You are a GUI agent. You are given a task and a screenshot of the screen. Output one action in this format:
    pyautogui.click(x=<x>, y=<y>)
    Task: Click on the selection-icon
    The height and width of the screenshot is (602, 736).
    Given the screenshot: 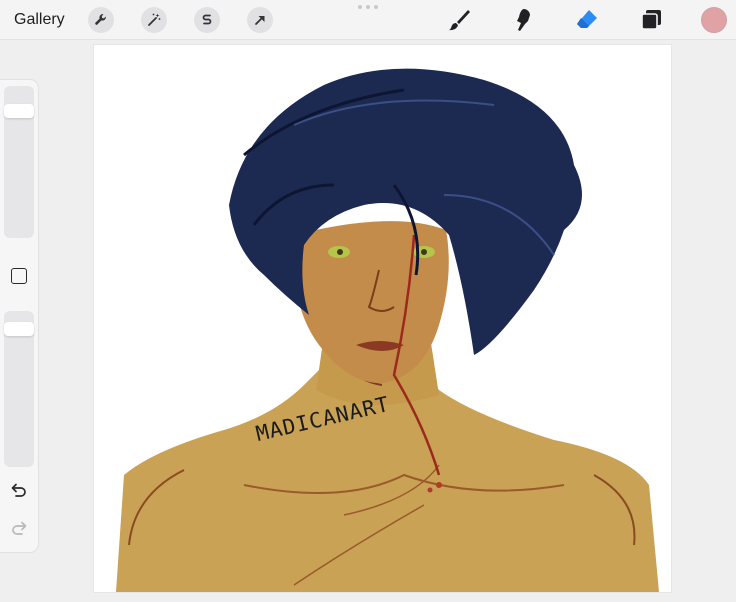 What is the action you would take?
    pyautogui.click(x=207, y=19)
    